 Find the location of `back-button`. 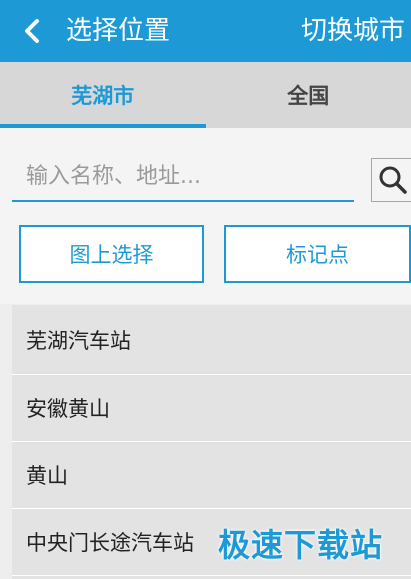

back-button is located at coordinates (32, 31).